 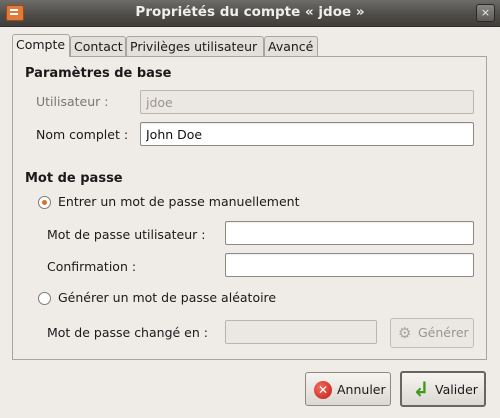 I want to click on title-bar: Propriétés du compte « jdoe » ×, so click(x=250, y=13).